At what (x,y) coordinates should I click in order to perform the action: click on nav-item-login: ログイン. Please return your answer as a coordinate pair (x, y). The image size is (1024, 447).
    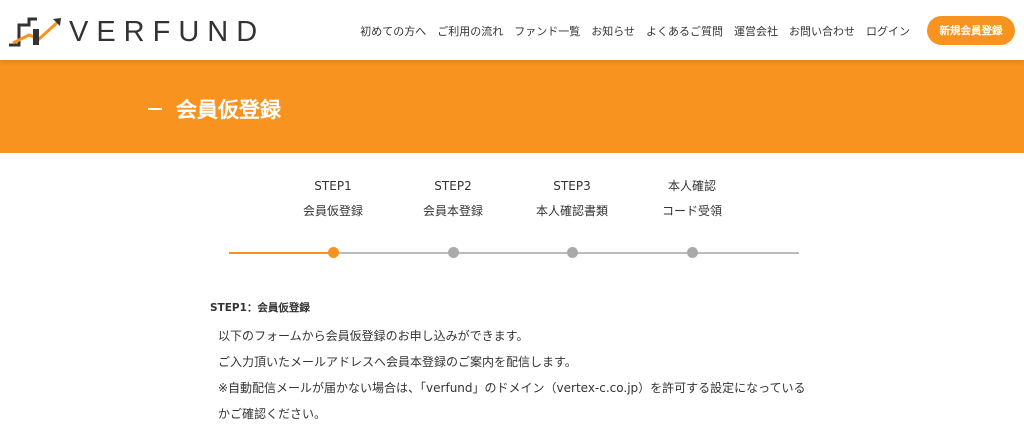
    Looking at the image, I should click on (888, 31).